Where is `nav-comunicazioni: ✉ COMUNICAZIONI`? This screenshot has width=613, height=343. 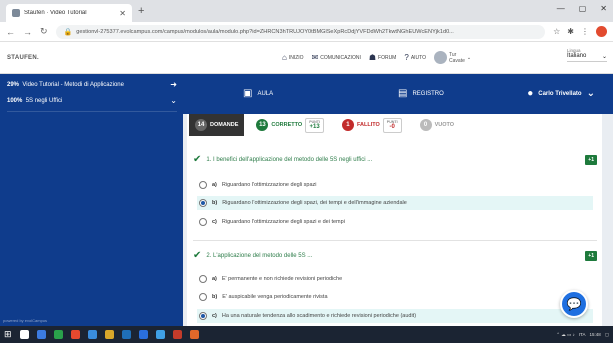
nav-comunicazioni: ✉ COMUNICAZIONI is located at coordinates (336, 57).